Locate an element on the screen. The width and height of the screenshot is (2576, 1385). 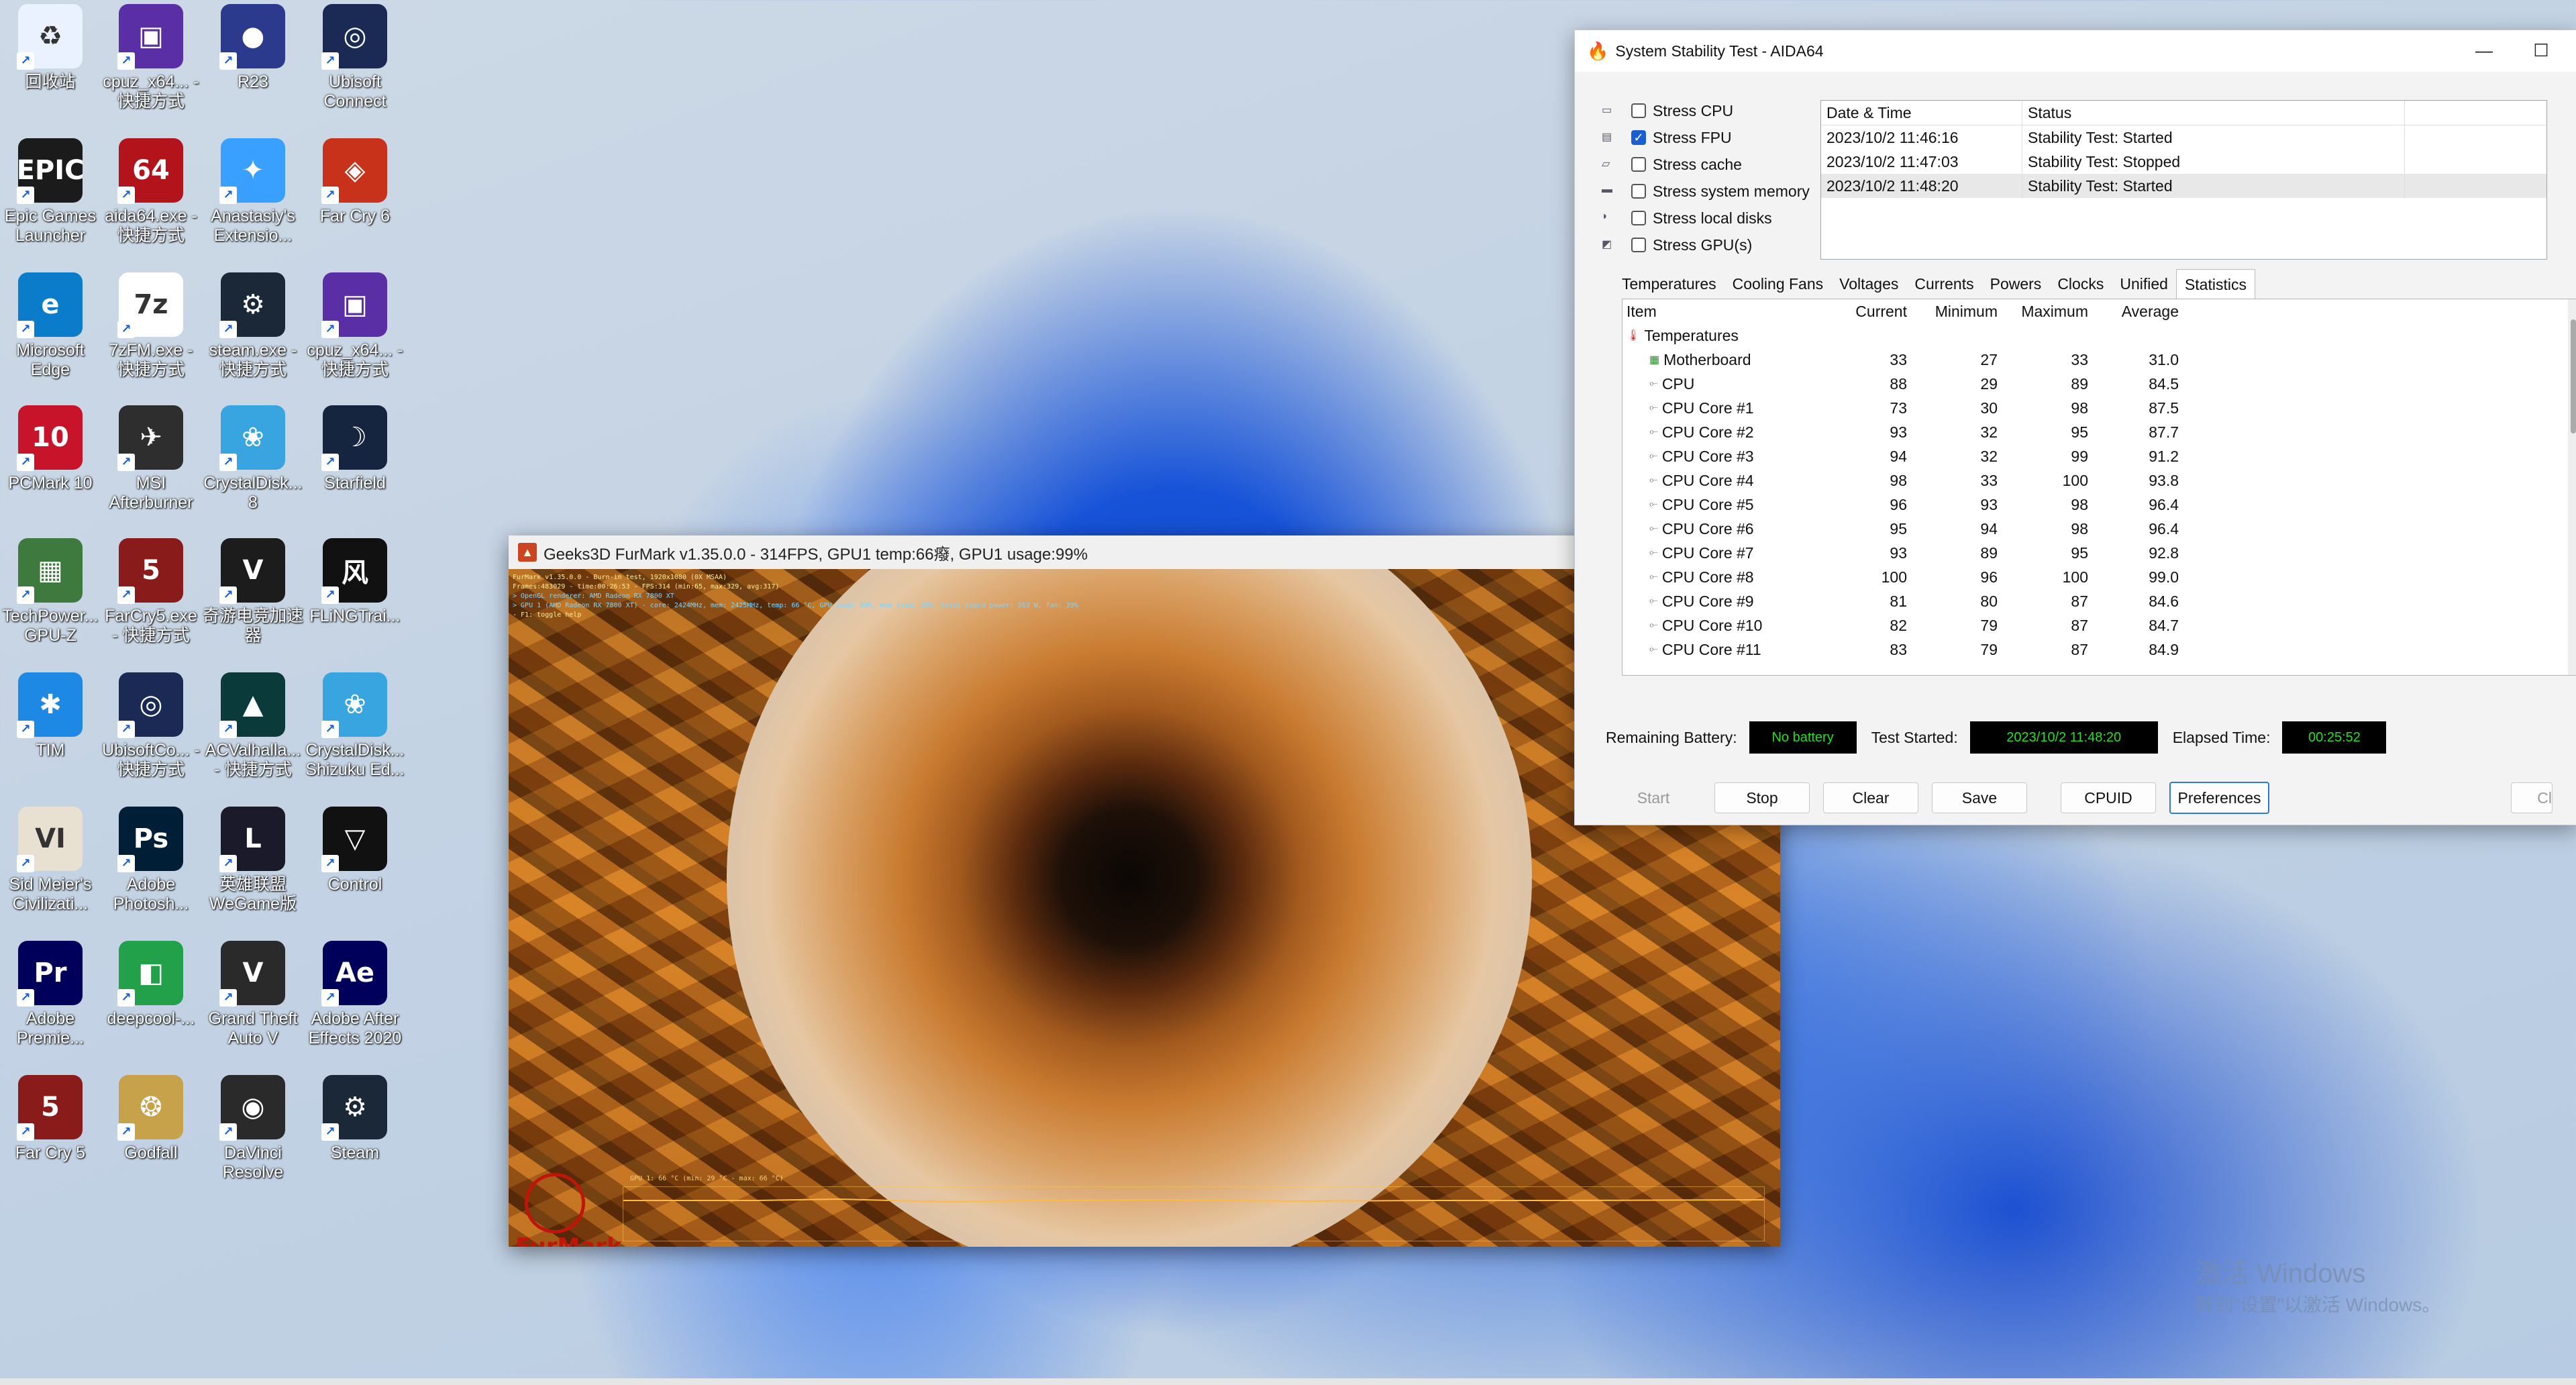
stress-fpu-option: ▤ ✓ Stress FPU is located at coordinates (1706, 137).